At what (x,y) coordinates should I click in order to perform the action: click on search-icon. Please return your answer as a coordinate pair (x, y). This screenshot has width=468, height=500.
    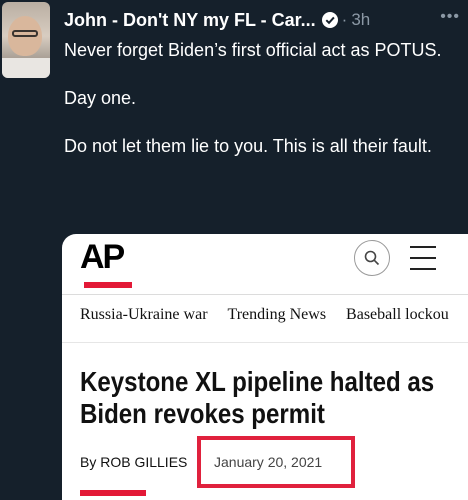
    Looking at the image, I should click on (372, 258).